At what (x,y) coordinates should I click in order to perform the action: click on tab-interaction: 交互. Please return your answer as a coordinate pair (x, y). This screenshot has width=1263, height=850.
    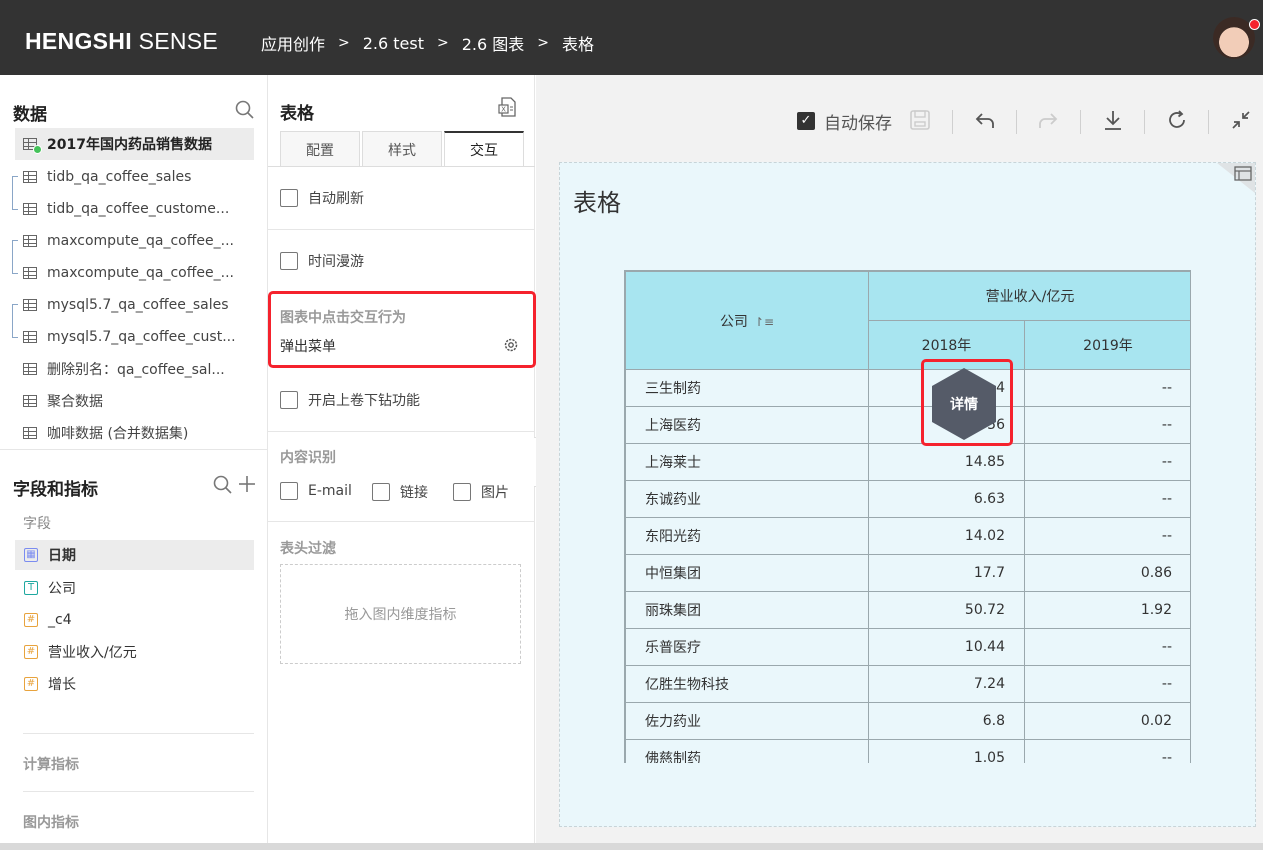
    Looking at the image, I should click on (484, 149).